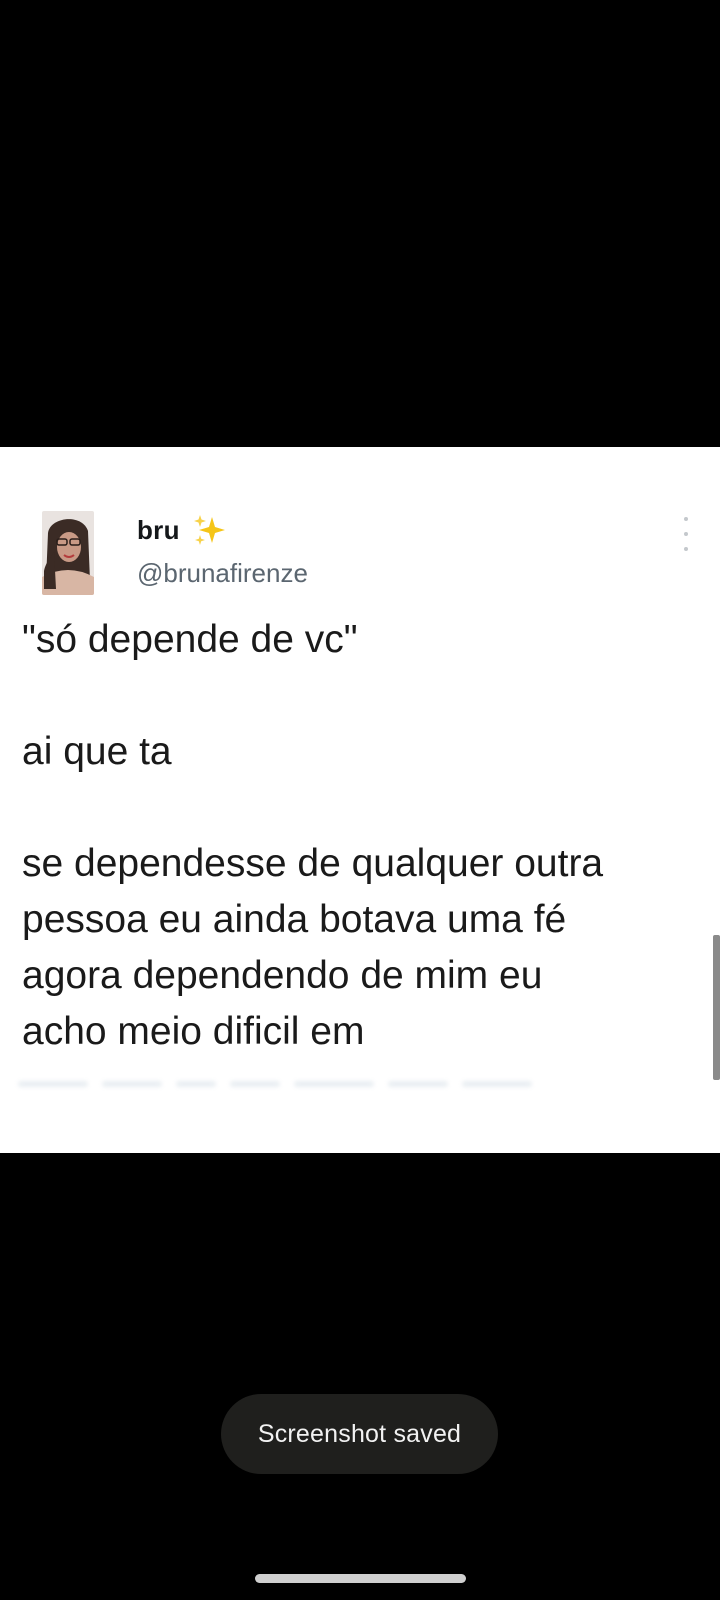 The width and height of the screenshot is (720, 1600). I want to click on screenshot-saved-toast: Screenshot saved, so click(359, 1434).